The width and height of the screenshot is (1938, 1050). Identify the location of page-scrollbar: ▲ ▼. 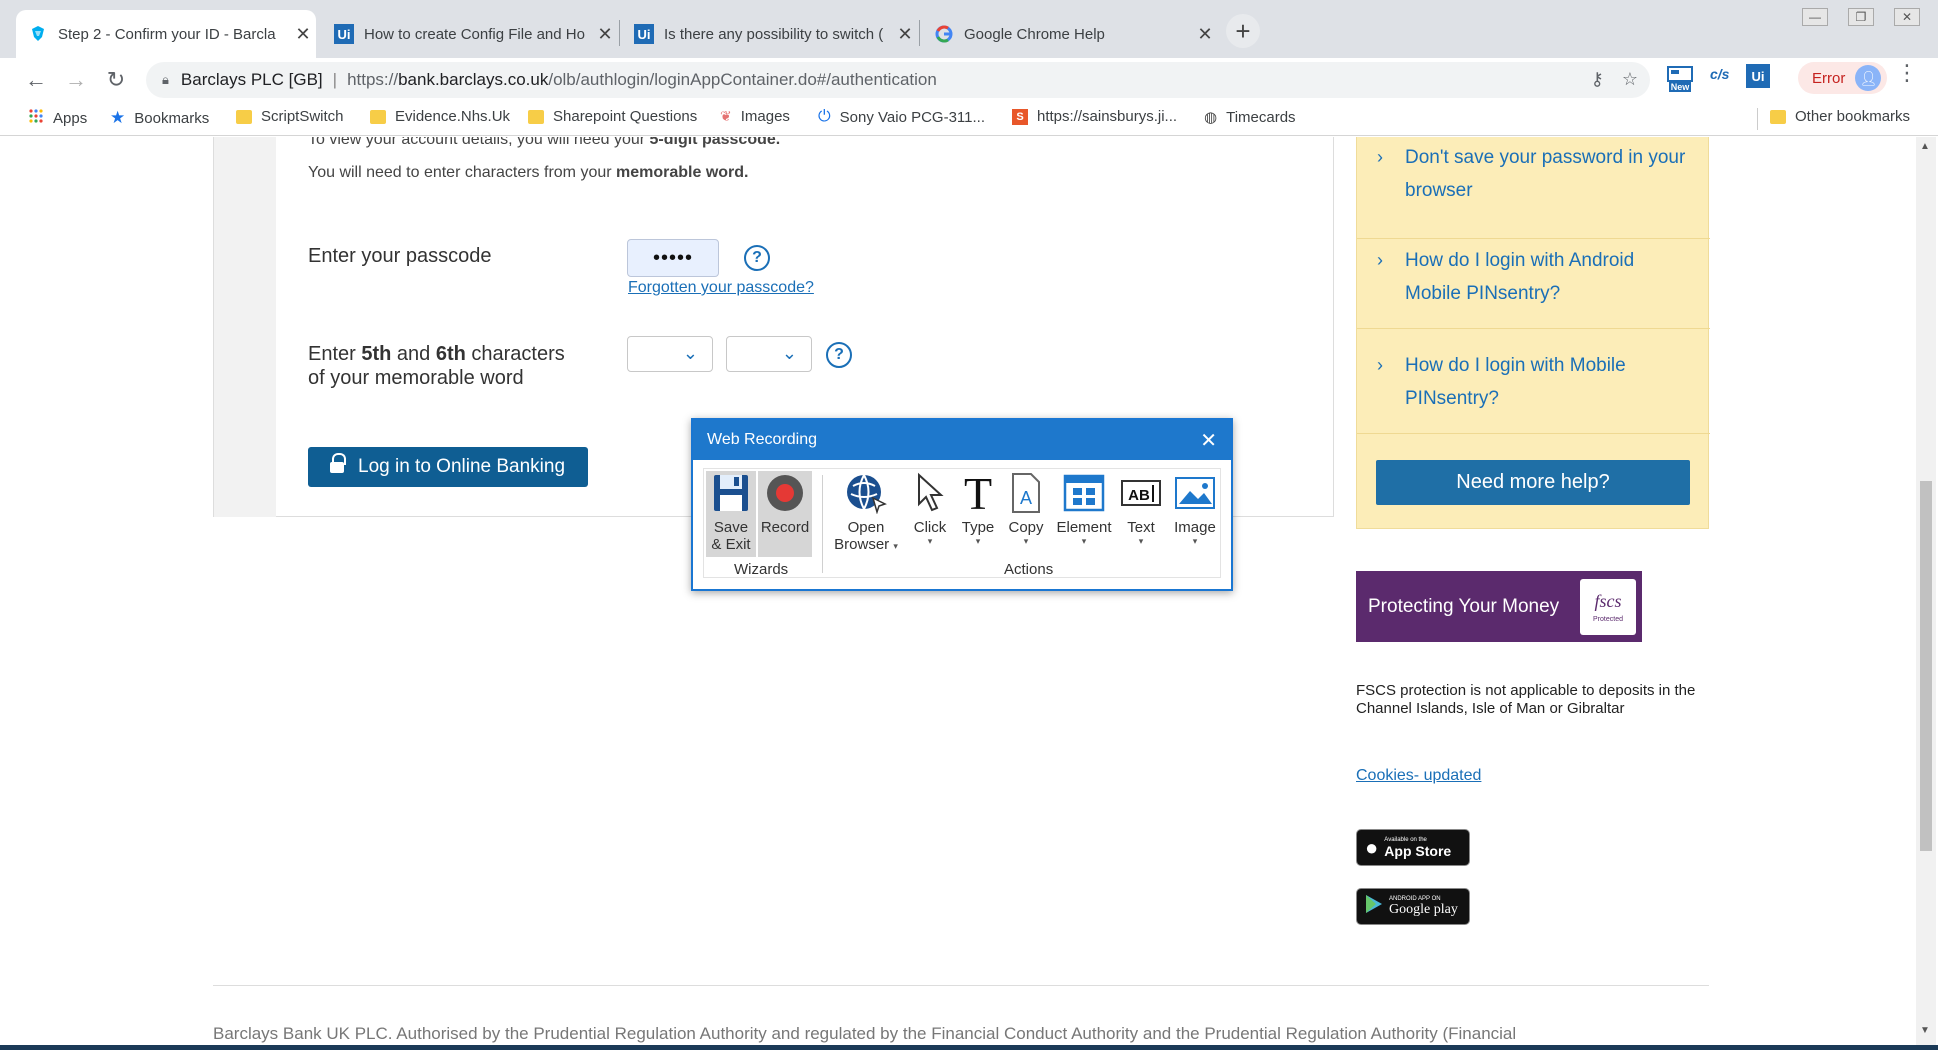
(1926, 591).